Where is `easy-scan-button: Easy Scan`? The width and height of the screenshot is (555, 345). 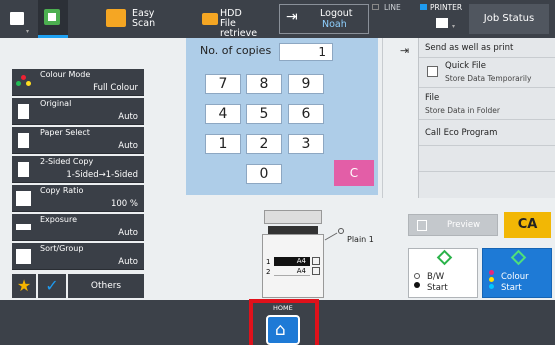 easy-scan-button: Easy Scan is located at coordinates (132, 19).